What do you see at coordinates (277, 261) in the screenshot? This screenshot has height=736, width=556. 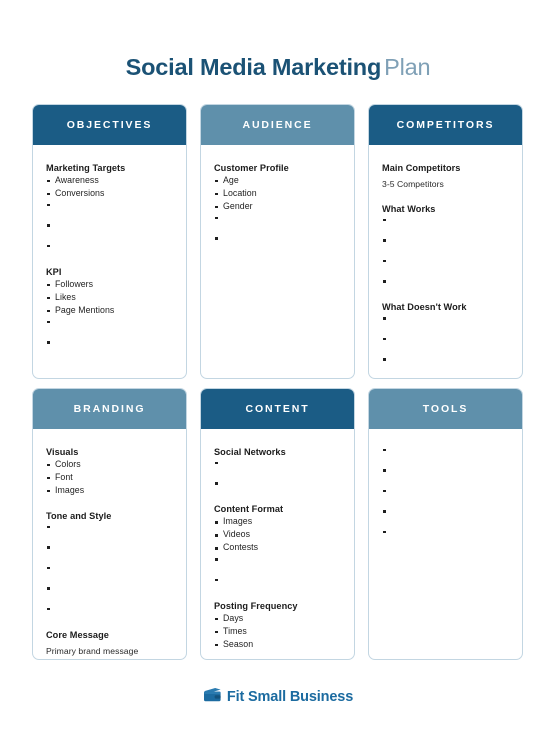 I see `card-body: Customer Profile Age Location Gender` at bounding box center [277, 261].